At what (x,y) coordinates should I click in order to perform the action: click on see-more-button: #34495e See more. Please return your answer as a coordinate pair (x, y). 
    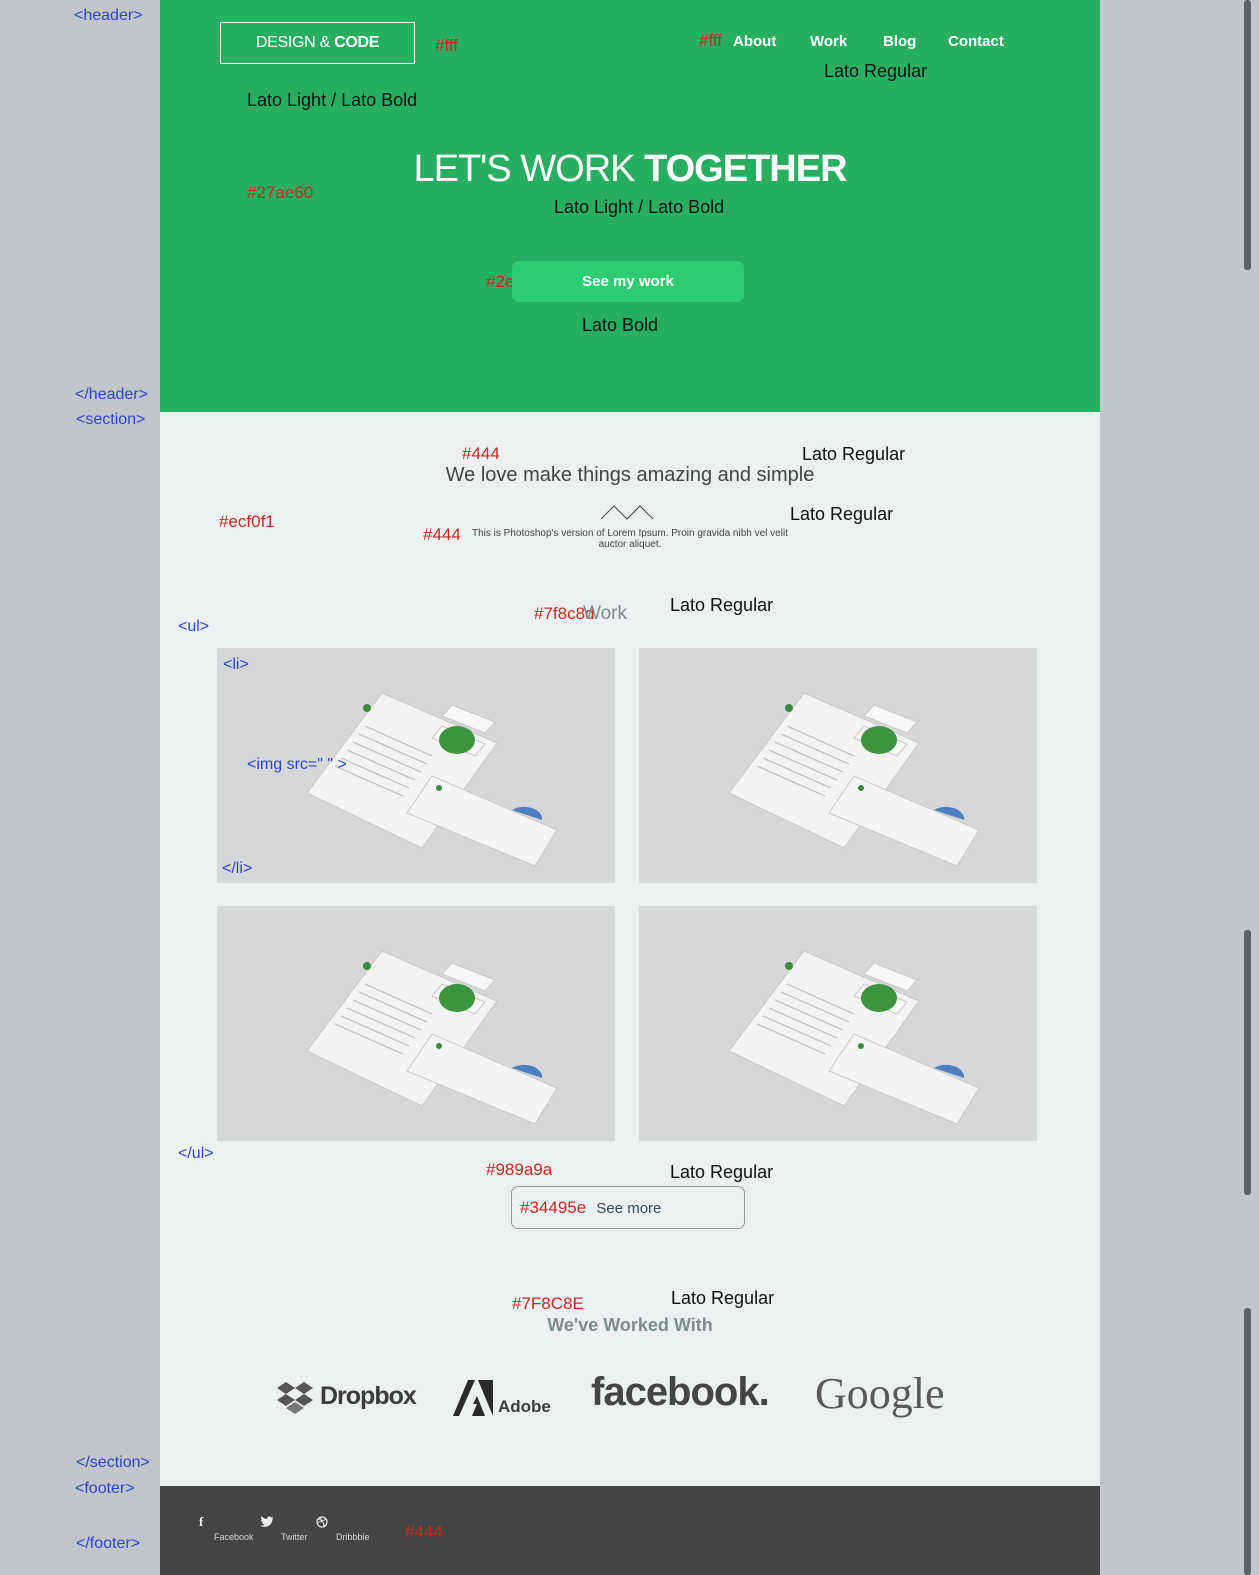
    Looking at the image, I should click on (628, 1207).